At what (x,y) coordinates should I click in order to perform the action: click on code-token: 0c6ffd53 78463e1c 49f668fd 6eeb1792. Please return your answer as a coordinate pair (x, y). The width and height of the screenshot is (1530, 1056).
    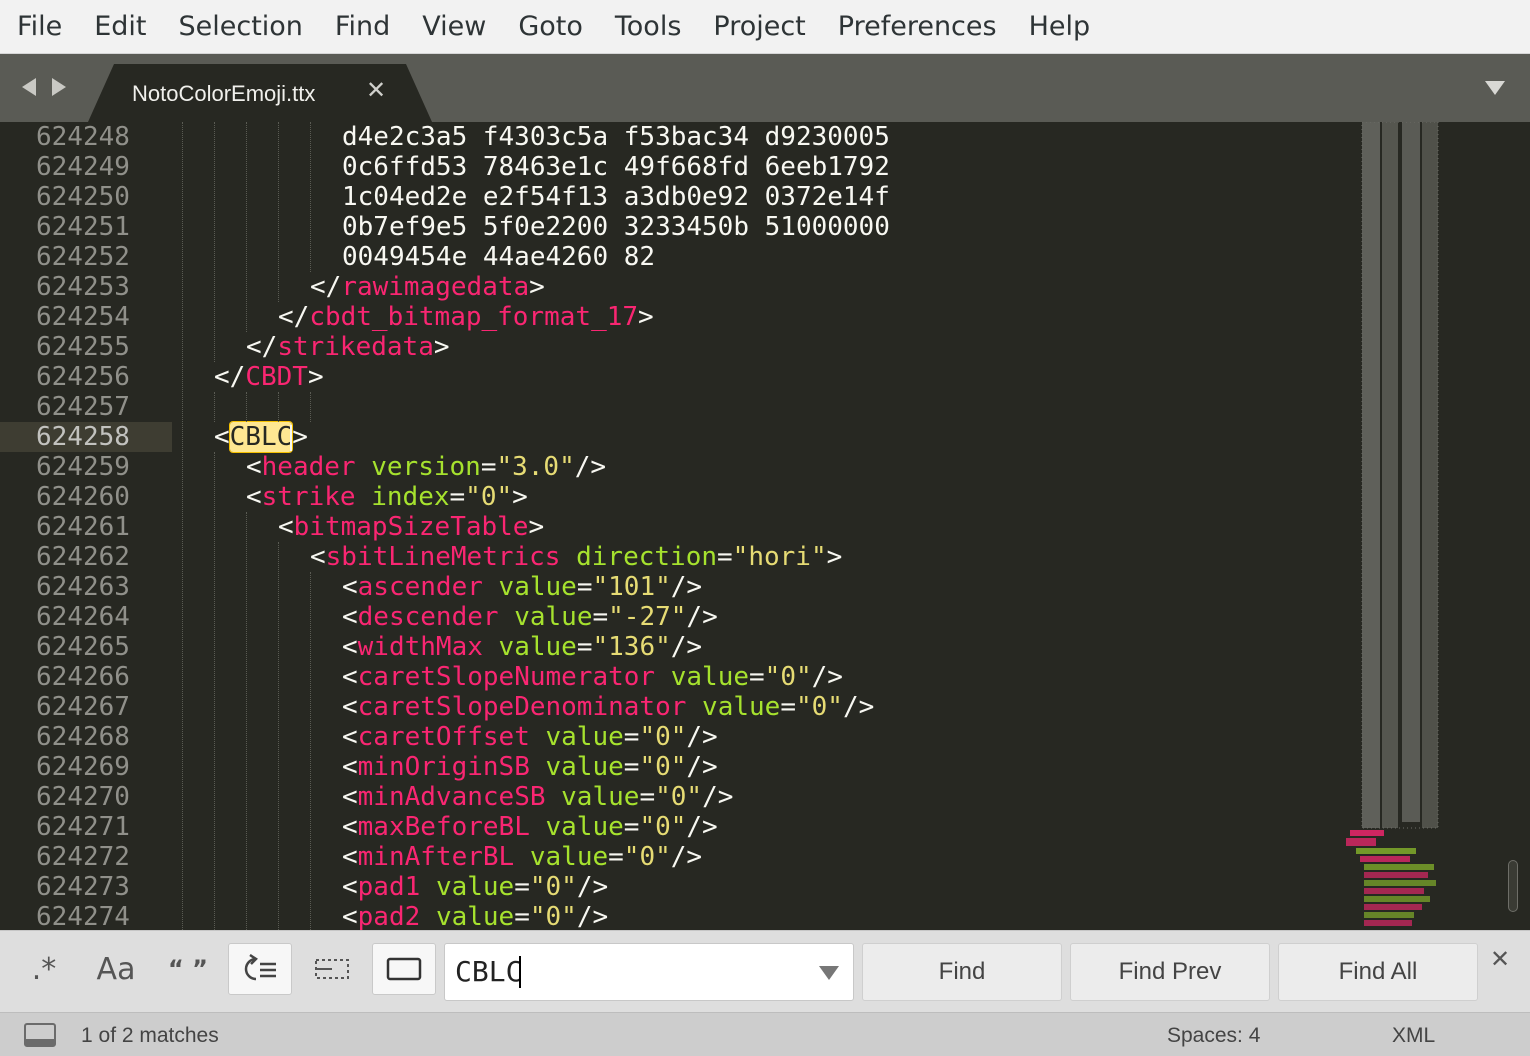
    Looking at the image, I should click on (616, 167).